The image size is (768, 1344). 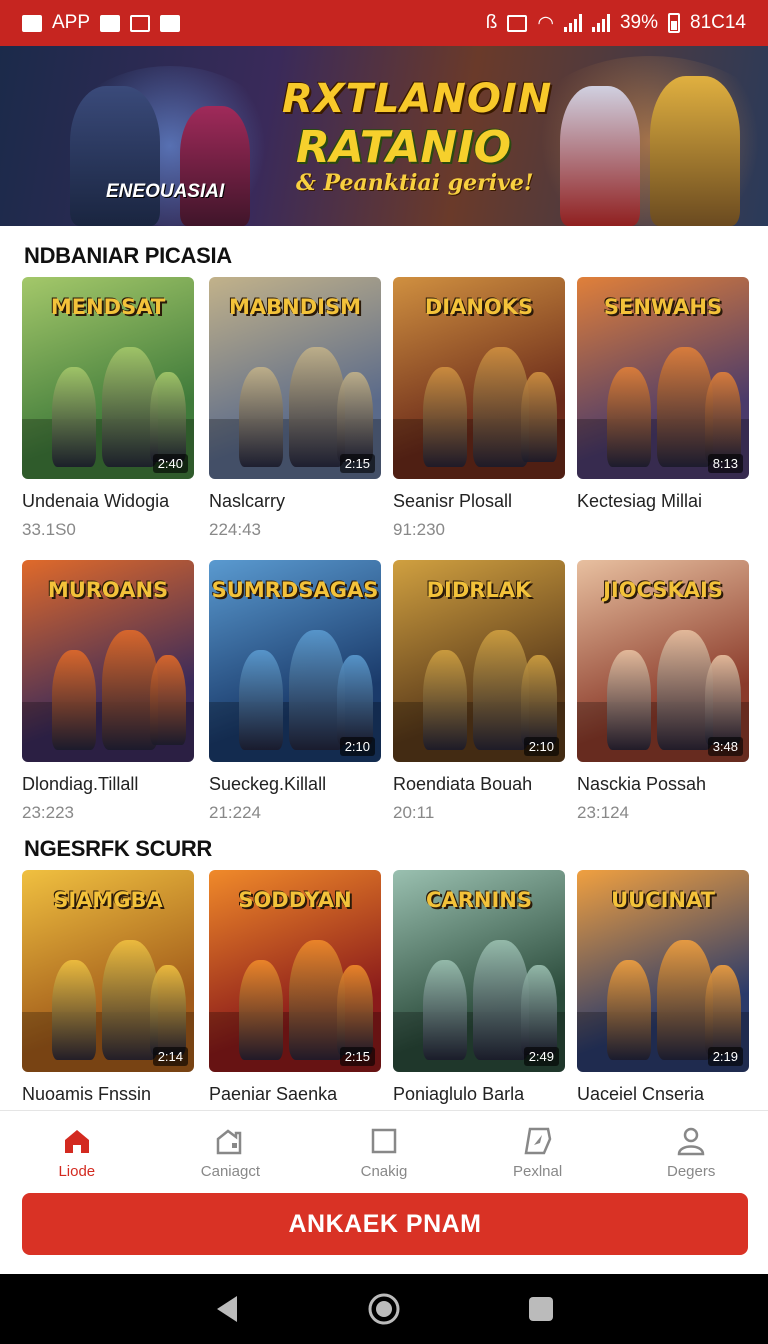 What do you see at coordinates (227, 1309) in the screenshot?
I see `back-icon` at bounding box center [227, 1309].